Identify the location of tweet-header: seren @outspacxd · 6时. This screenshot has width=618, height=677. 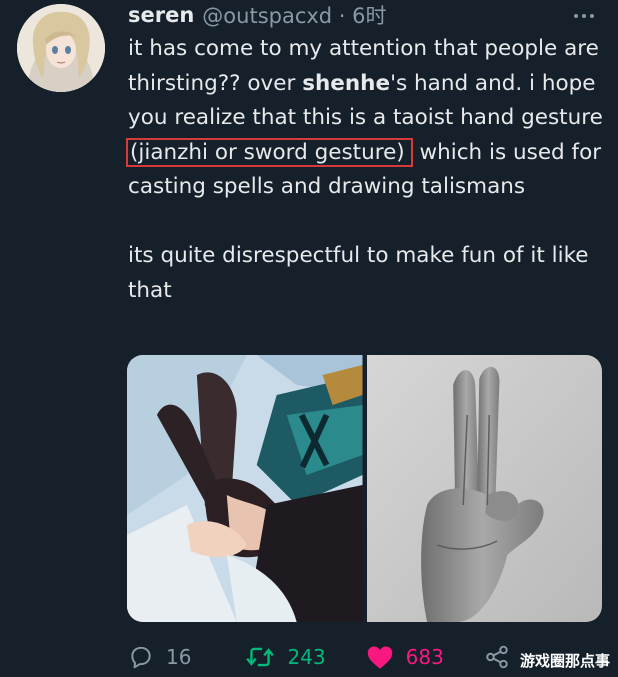
(257, 15).